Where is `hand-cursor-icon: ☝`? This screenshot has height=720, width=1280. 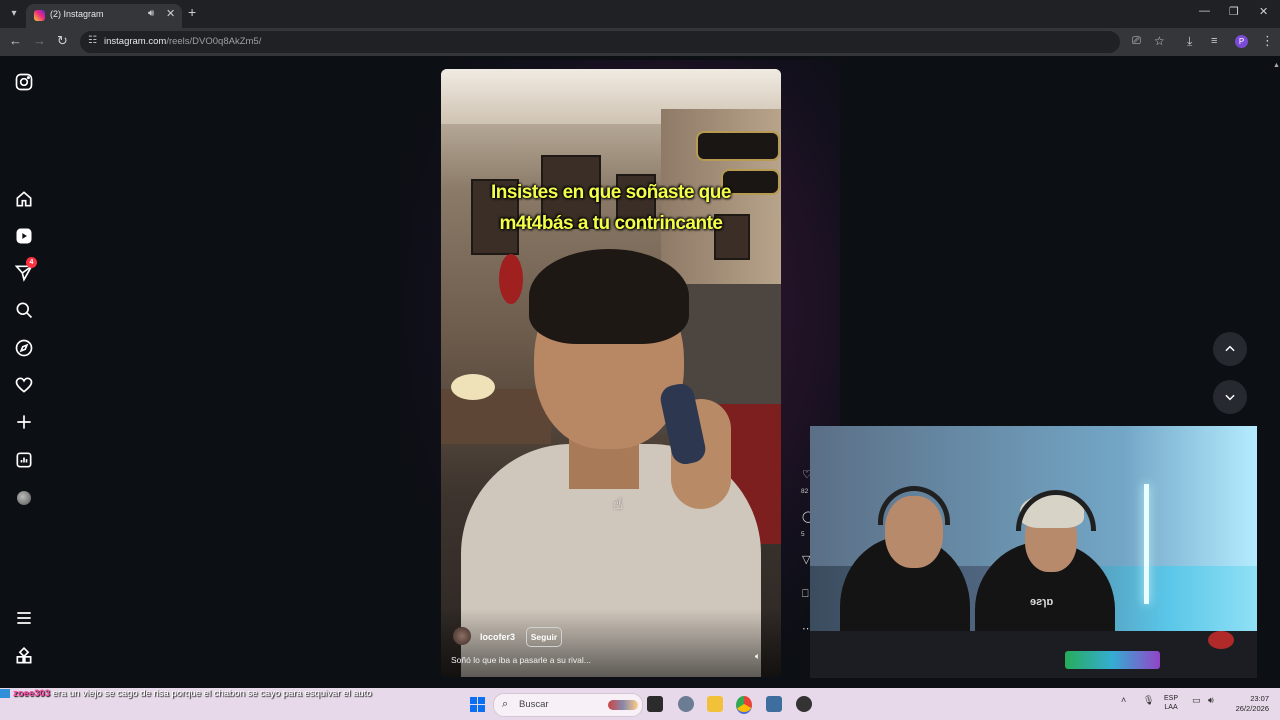
hand-cursor-icon: ☝ is located at coordinates (618, 504).